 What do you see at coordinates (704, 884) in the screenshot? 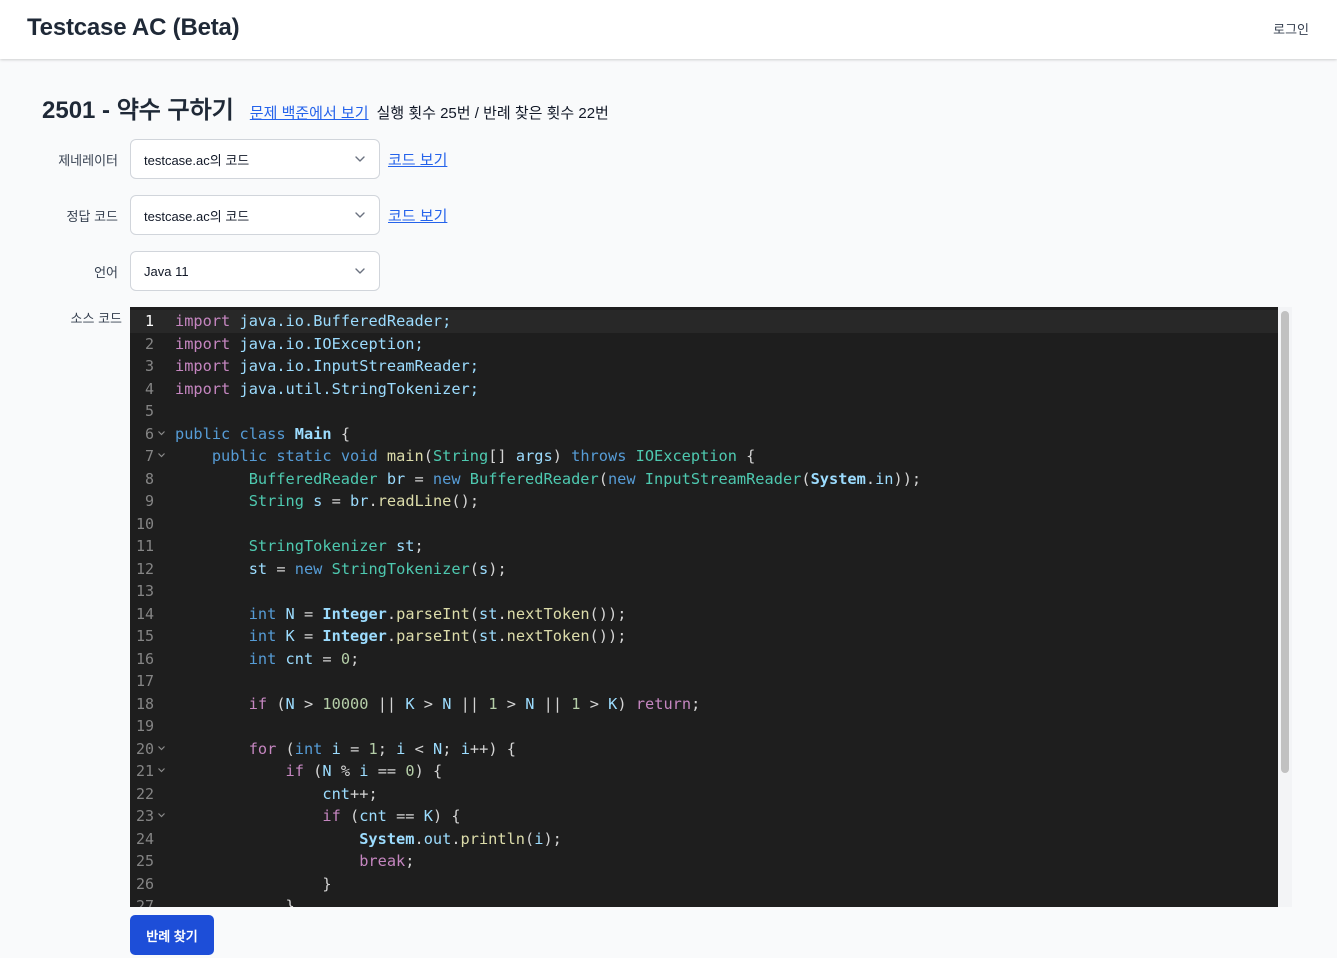
I see `code-line: 26 }` at bounding box center [704, 884].